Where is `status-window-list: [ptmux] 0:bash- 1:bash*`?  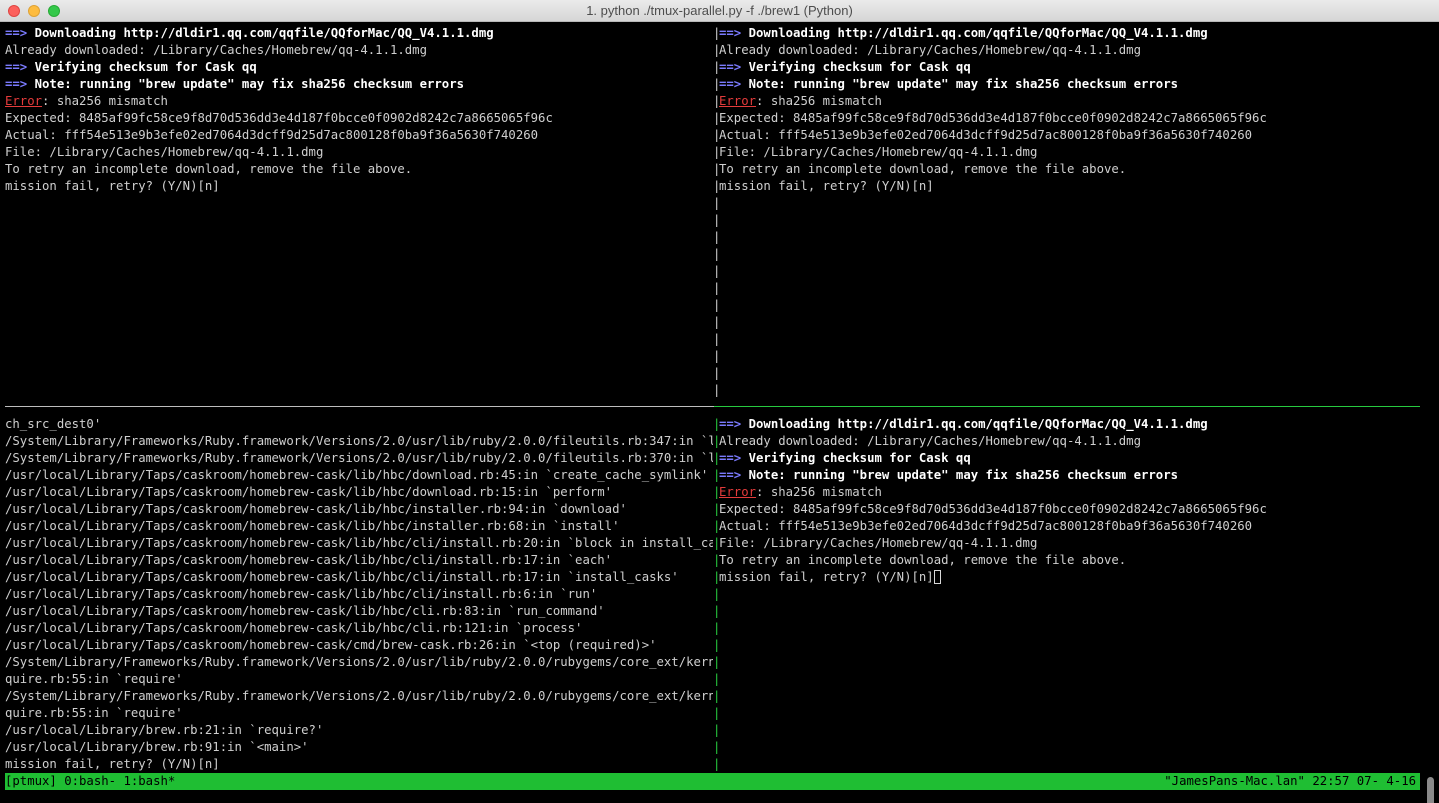
status-window-list: [ptmux] 0:bash- 1:bash* is located at coordinates (90, 781).